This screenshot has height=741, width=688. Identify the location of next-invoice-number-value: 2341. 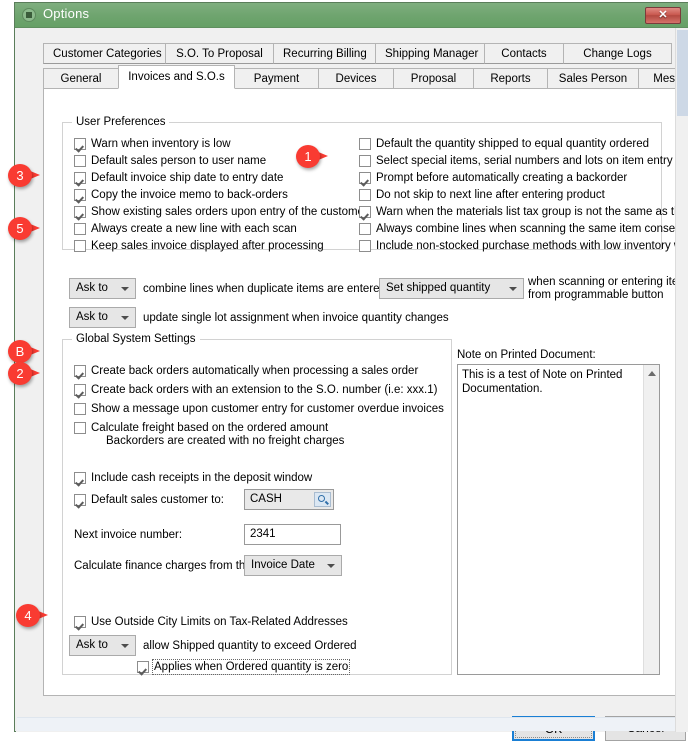
(263, 534).